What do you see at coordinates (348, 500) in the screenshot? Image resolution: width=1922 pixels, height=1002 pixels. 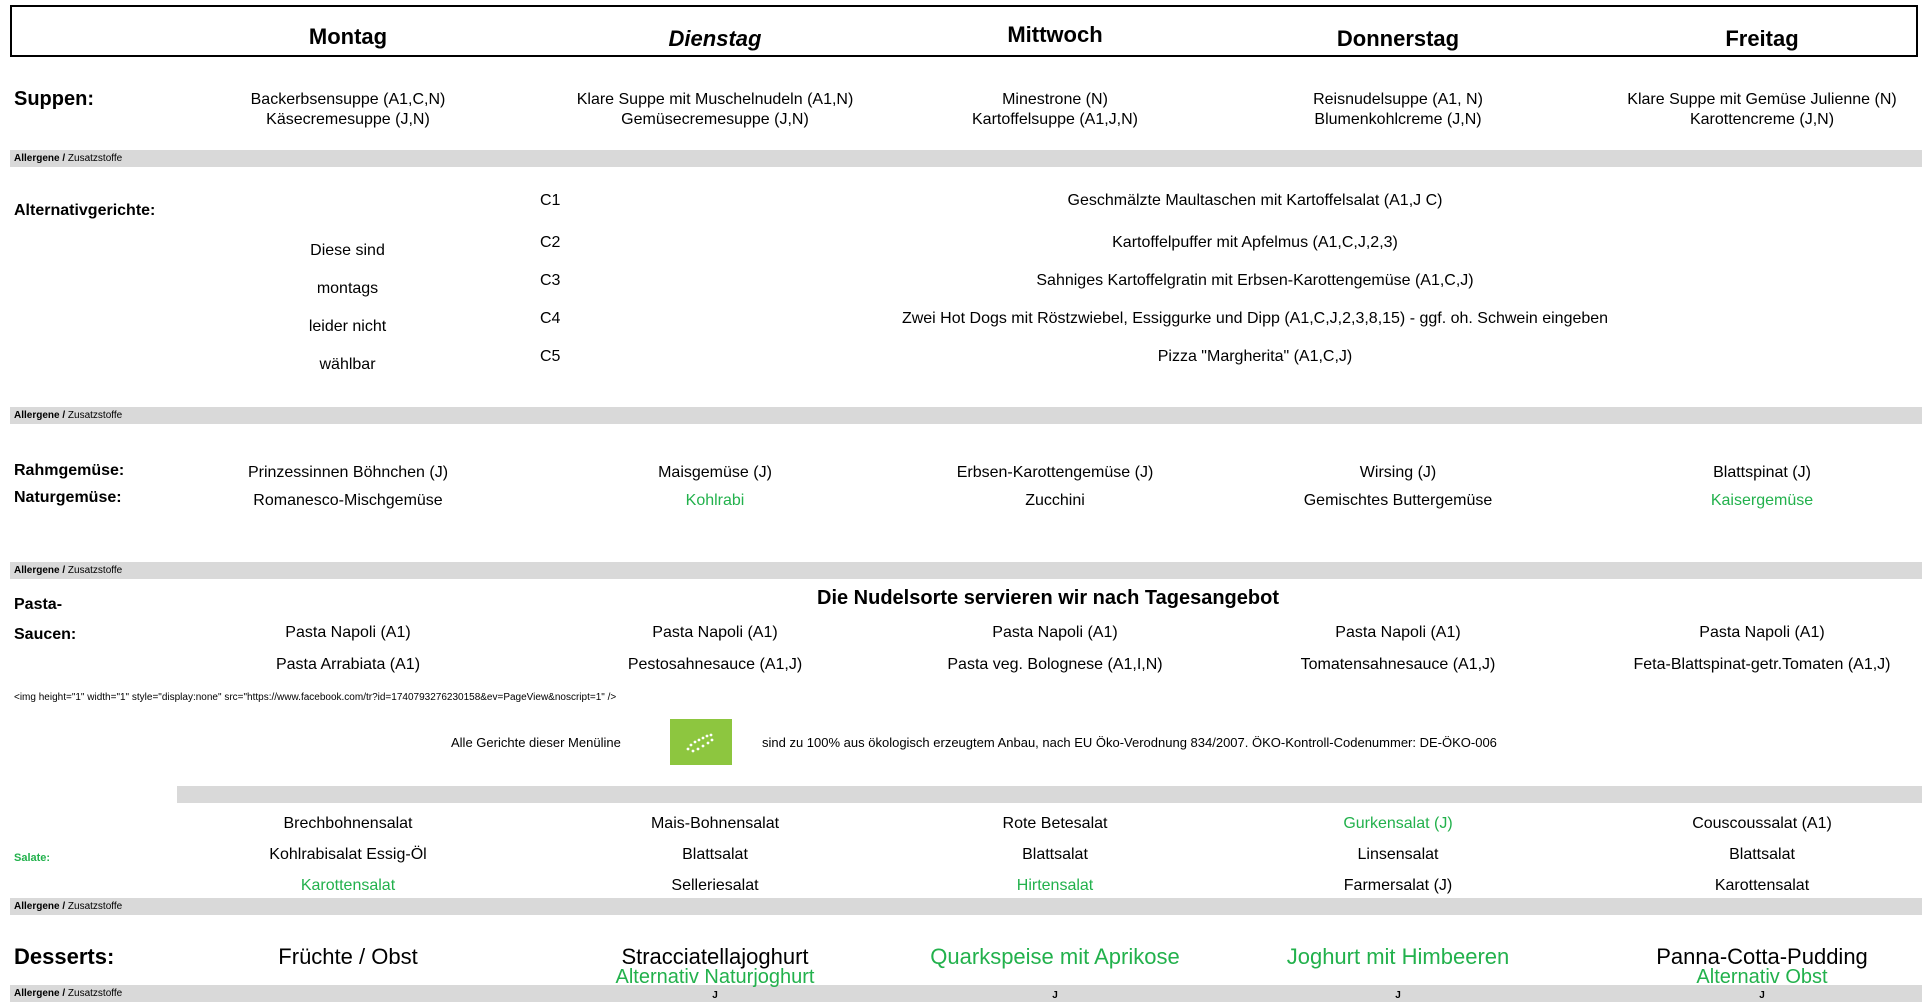 I see `natural-veg-monday: Romanesco-Mischgemüse` at bounding box center [348, 500].